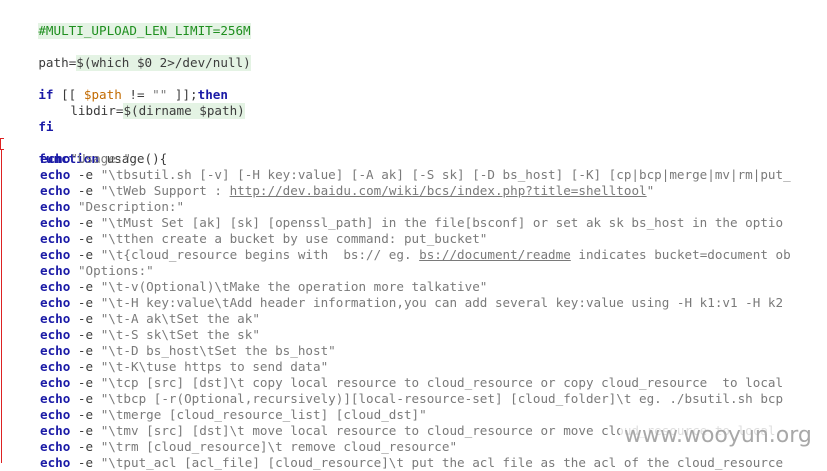 This screenshot has height=471, width=827. I want to click on code-line-7: fi, so click(30, 118).